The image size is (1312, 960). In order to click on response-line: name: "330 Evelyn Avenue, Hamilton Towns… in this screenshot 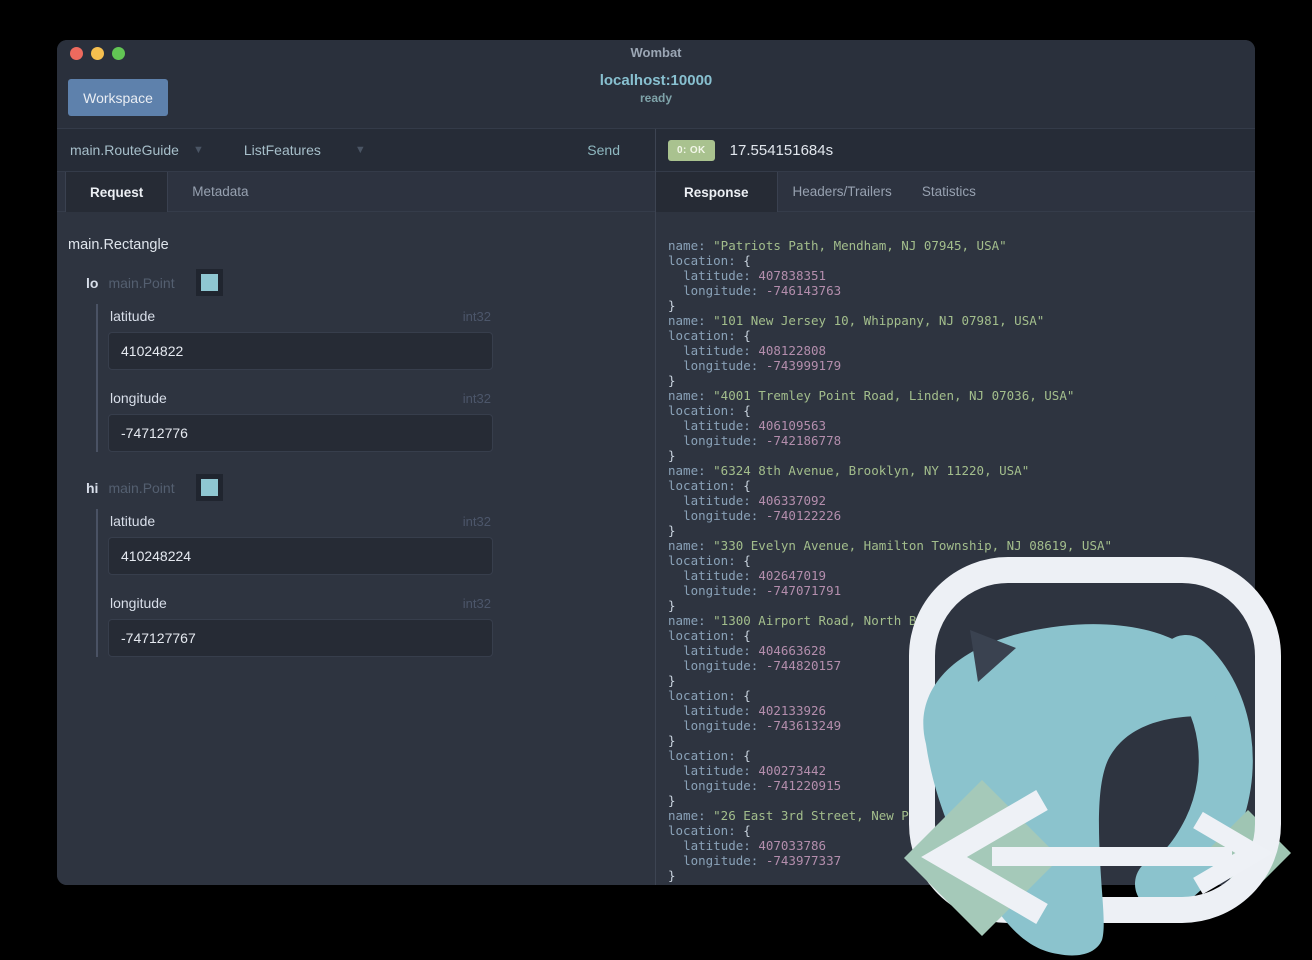, I will do `click(890, 545)`.